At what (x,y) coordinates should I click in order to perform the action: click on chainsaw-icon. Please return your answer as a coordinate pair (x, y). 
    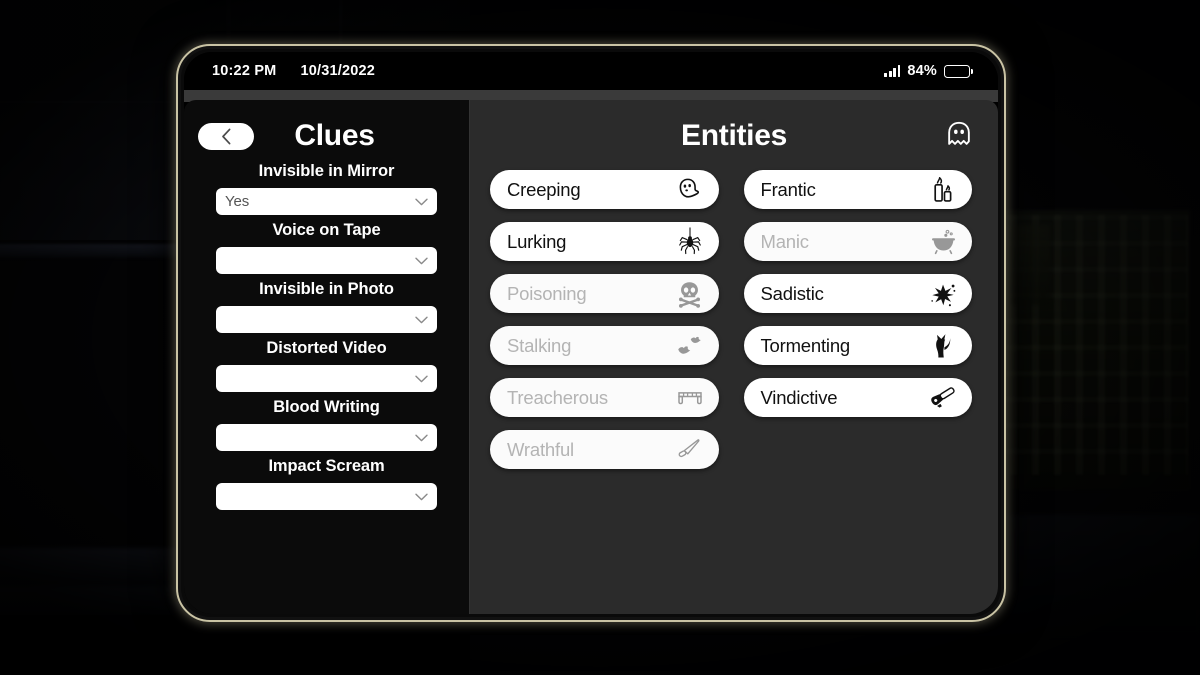
    Looking at the image, I should click on (943, 398).